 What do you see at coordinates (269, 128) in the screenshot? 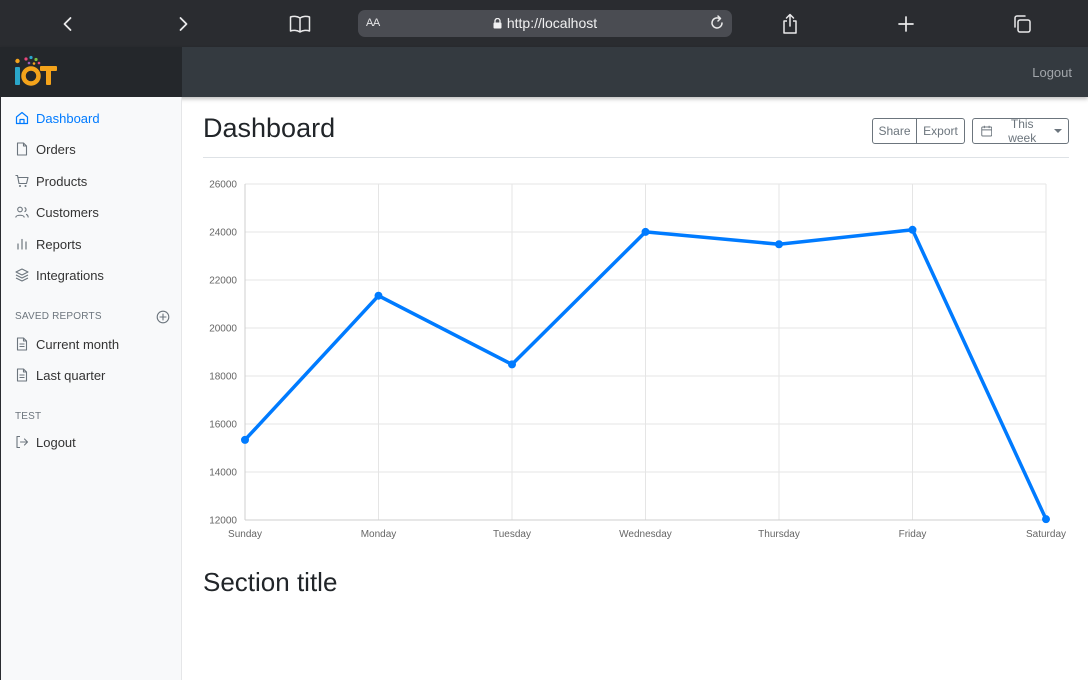
I see `page-title: Dashboard` at bounding box center [269, 128].